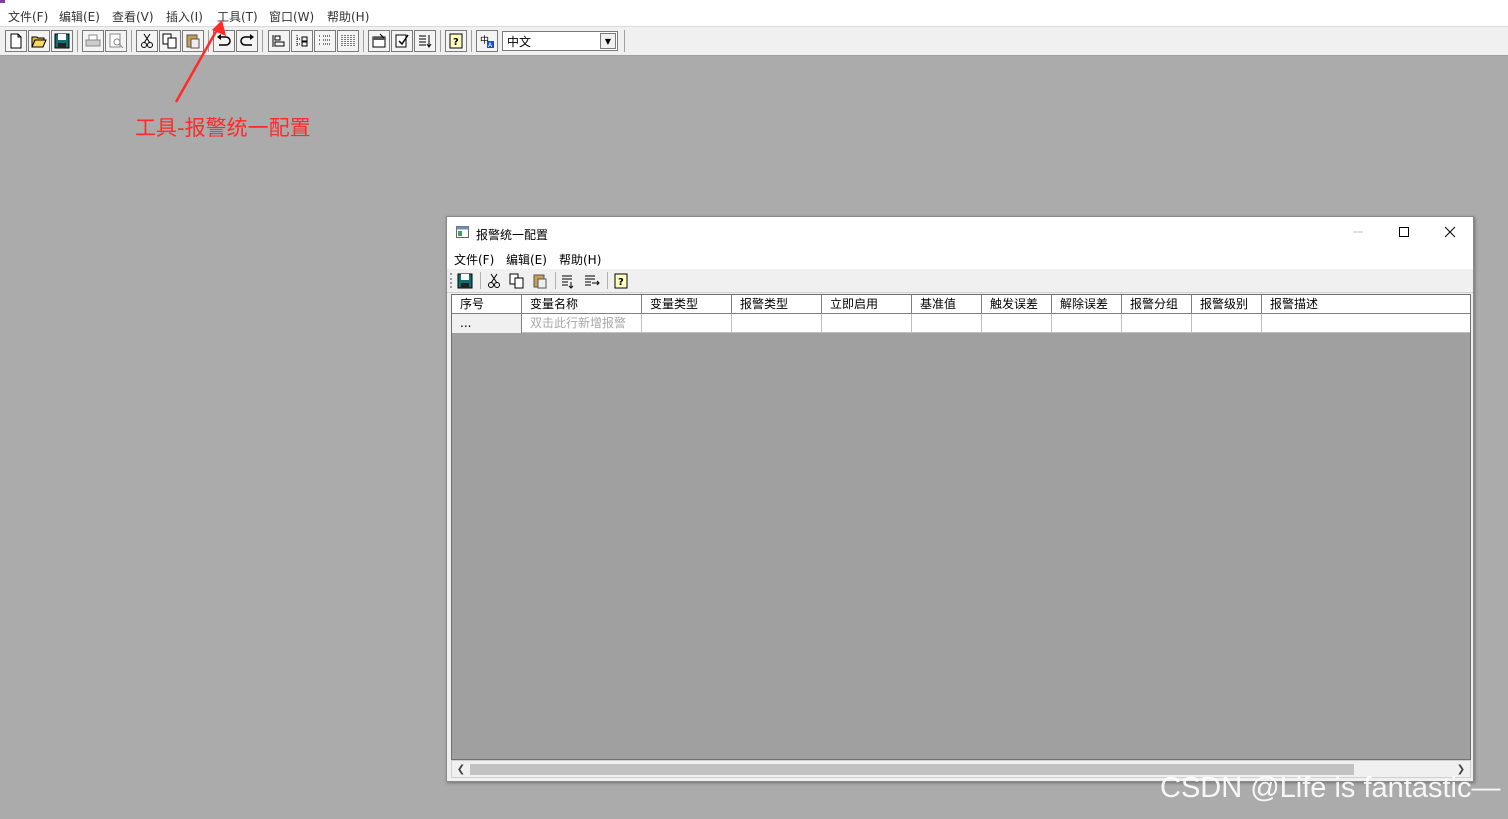  Describe the element at coordinates (487, 41) in the screenshot. I see `translate-icon: 中A` at that location.